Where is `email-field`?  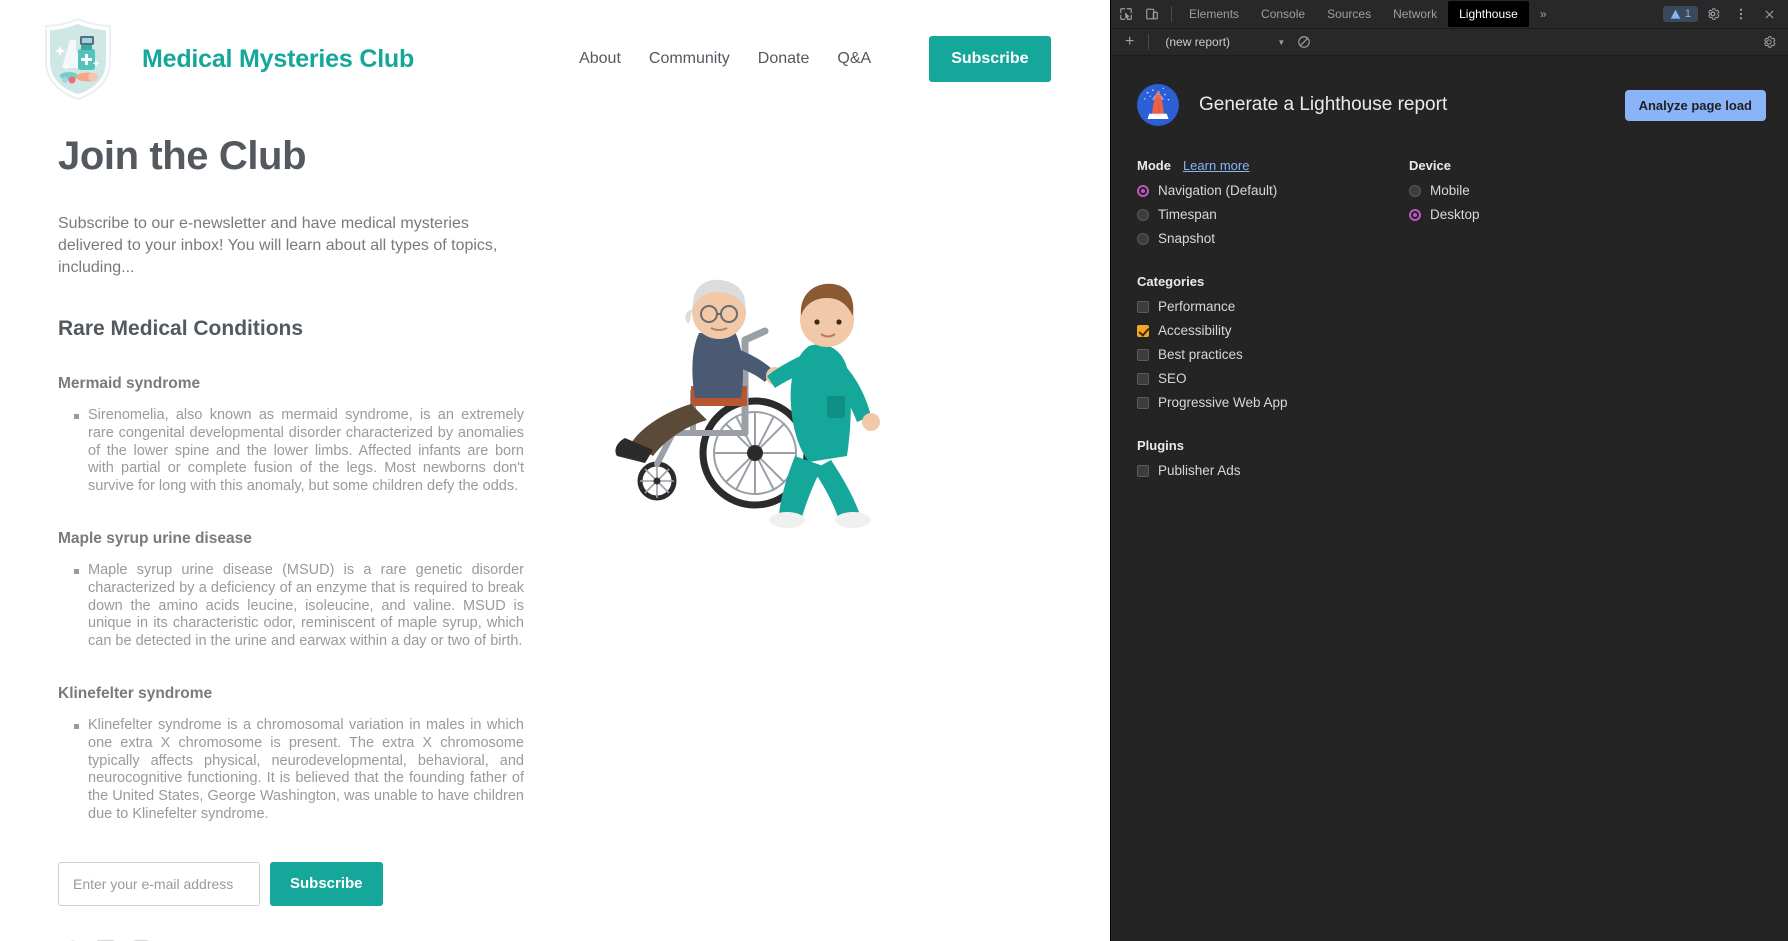 email-field is located at coordinates (159, 883).